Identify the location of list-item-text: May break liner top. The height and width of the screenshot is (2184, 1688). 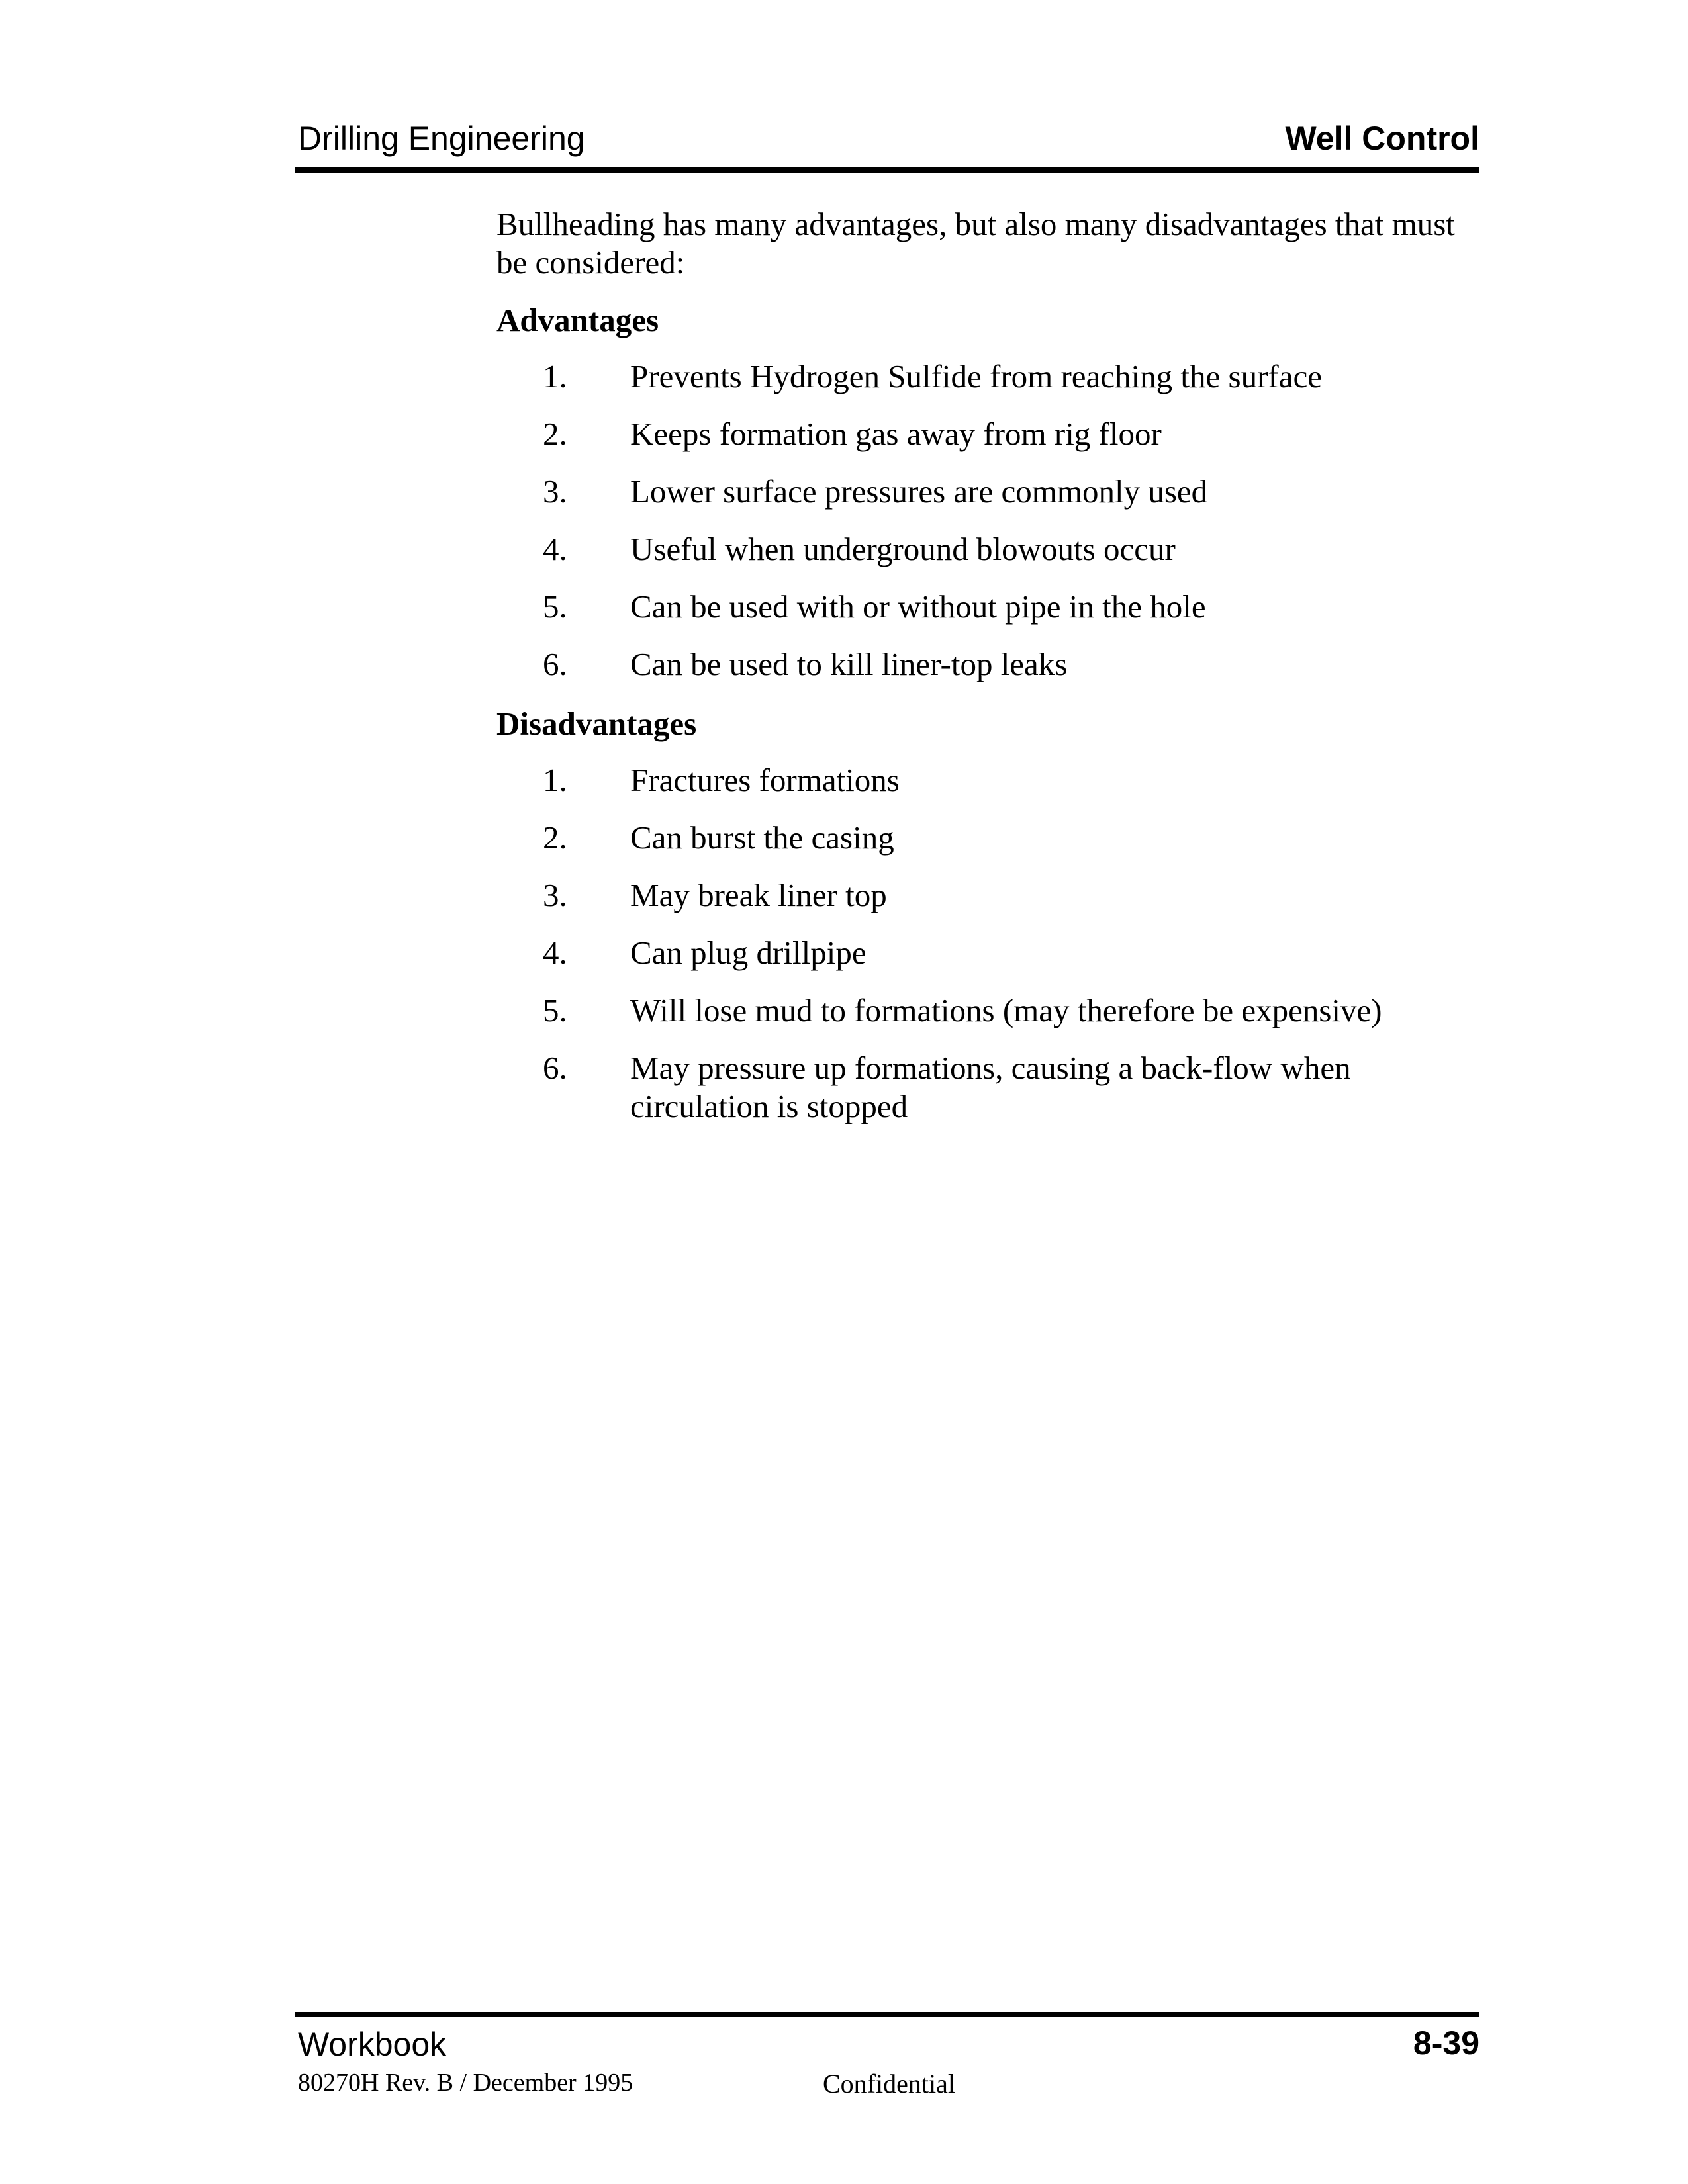
(758, 895).